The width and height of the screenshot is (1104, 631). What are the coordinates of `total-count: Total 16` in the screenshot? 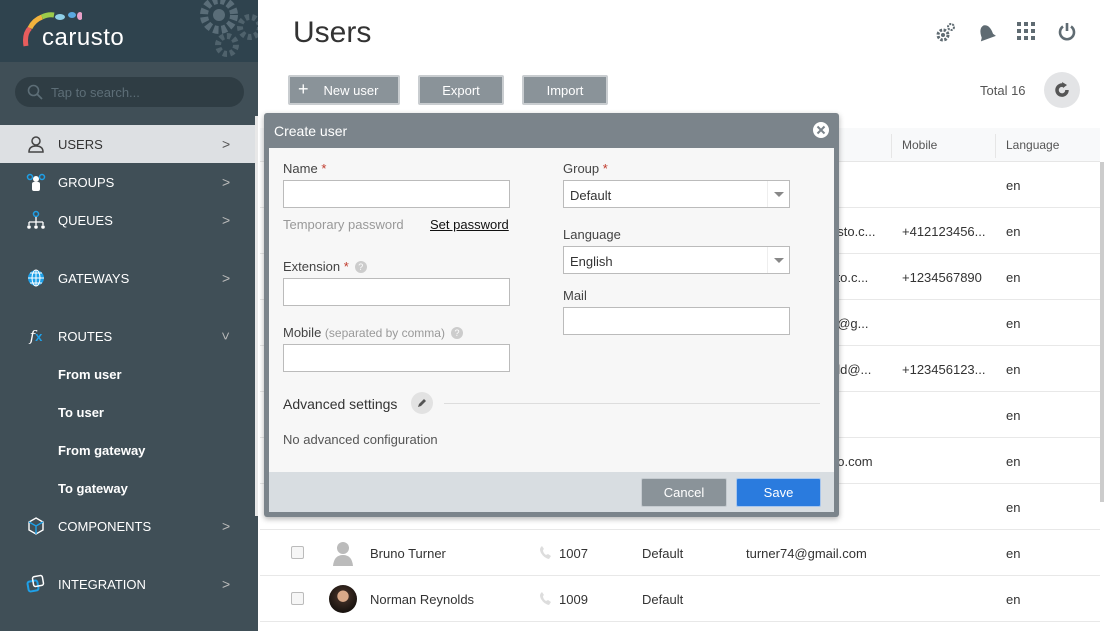 It's located at (1003, 90).